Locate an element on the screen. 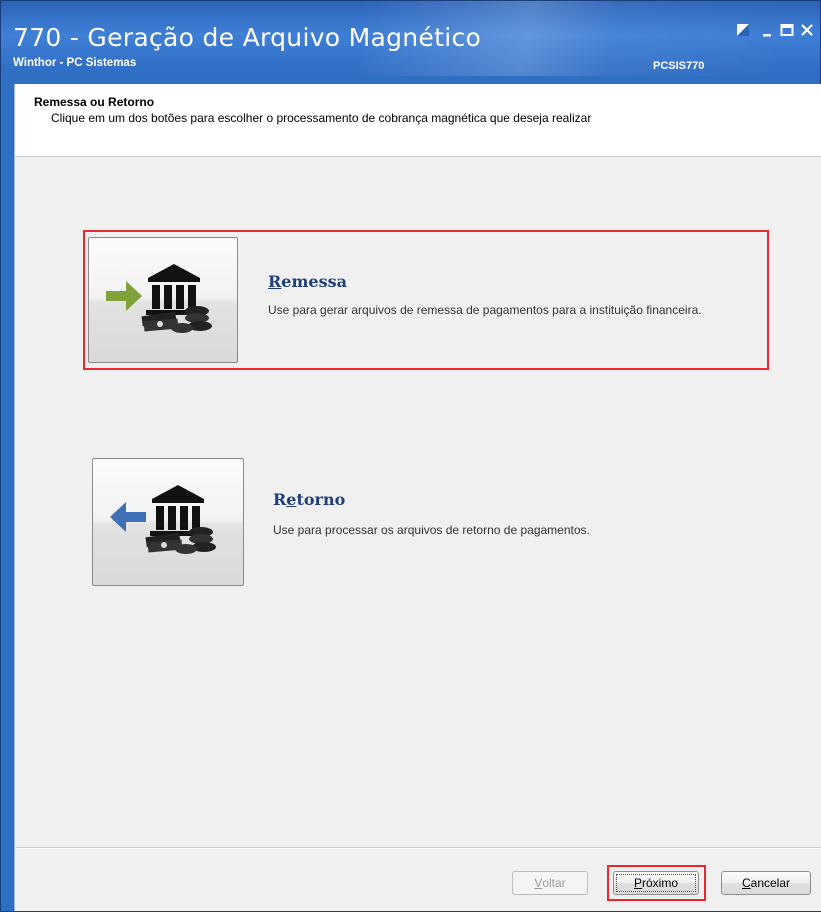 The width and height of the screenshot is (821, 912). window-subtitle: Winthor - PC Sistemas is located at coordinates (75, 63).